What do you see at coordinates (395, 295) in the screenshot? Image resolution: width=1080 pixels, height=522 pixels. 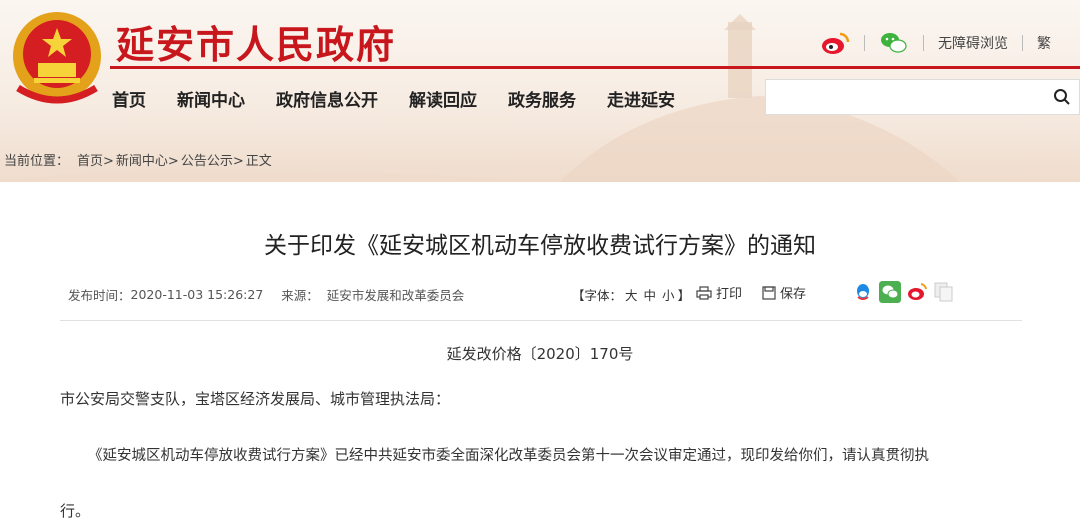 I see `source-name: 延安市发展和改革委员会` at bounding box center [395, 295].